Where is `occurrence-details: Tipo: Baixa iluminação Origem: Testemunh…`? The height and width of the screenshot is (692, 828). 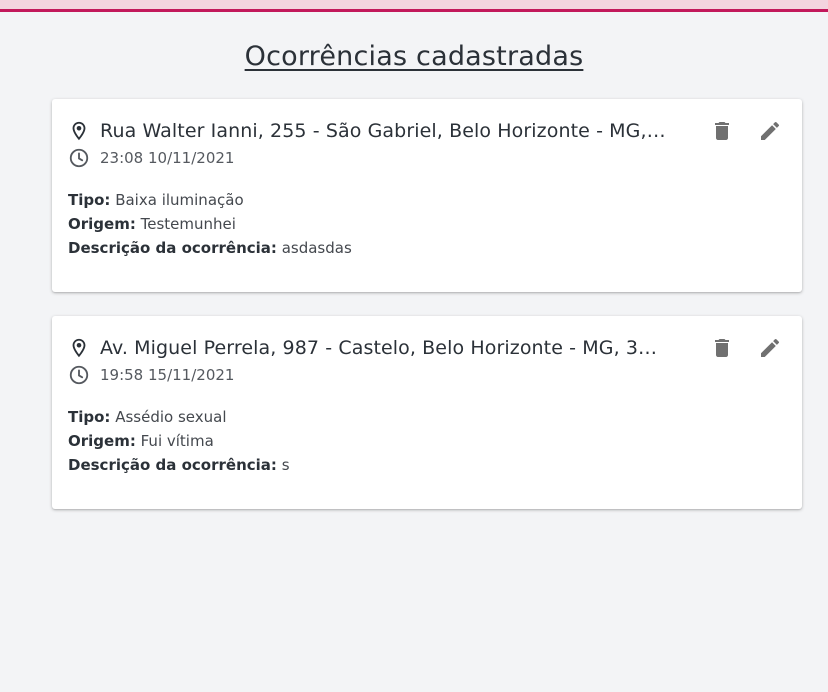
occurrence-details: Tipo: Baixa iluminação Origem: Testemunh… is located at coordinates (210, 224).